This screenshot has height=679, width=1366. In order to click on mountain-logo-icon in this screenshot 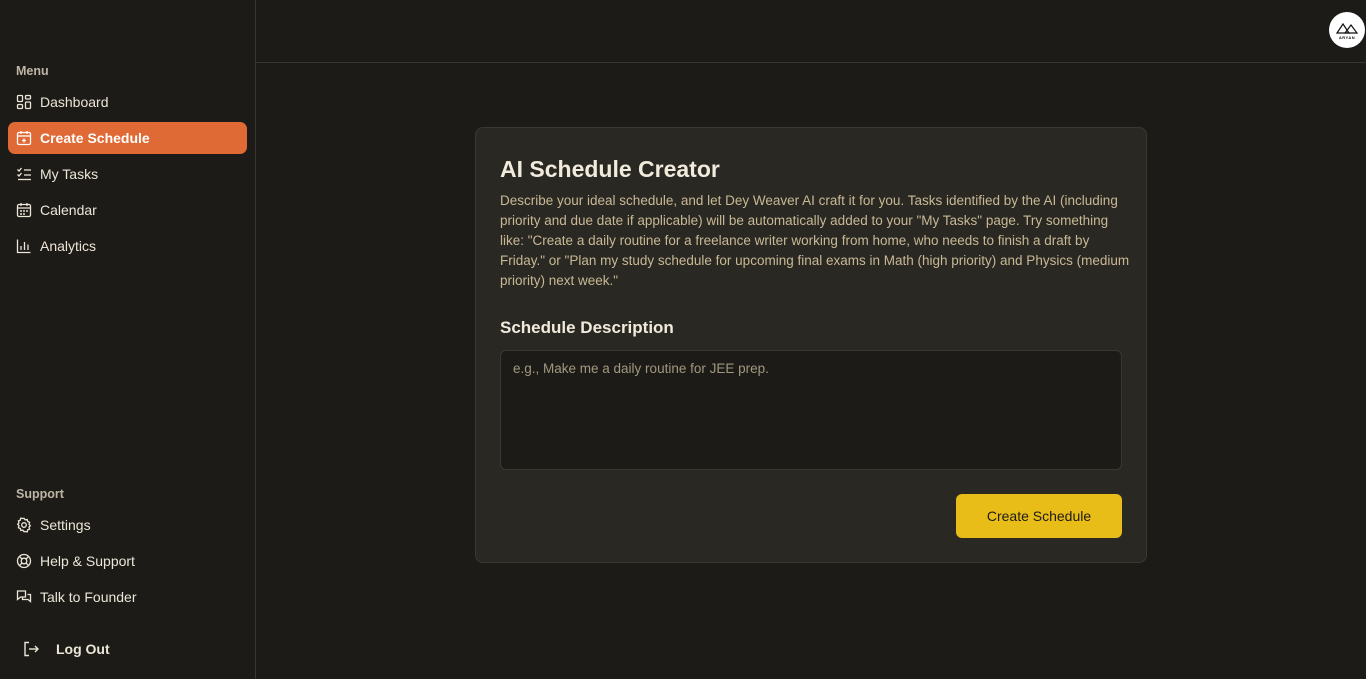, I will do `click(1347, 28)`.